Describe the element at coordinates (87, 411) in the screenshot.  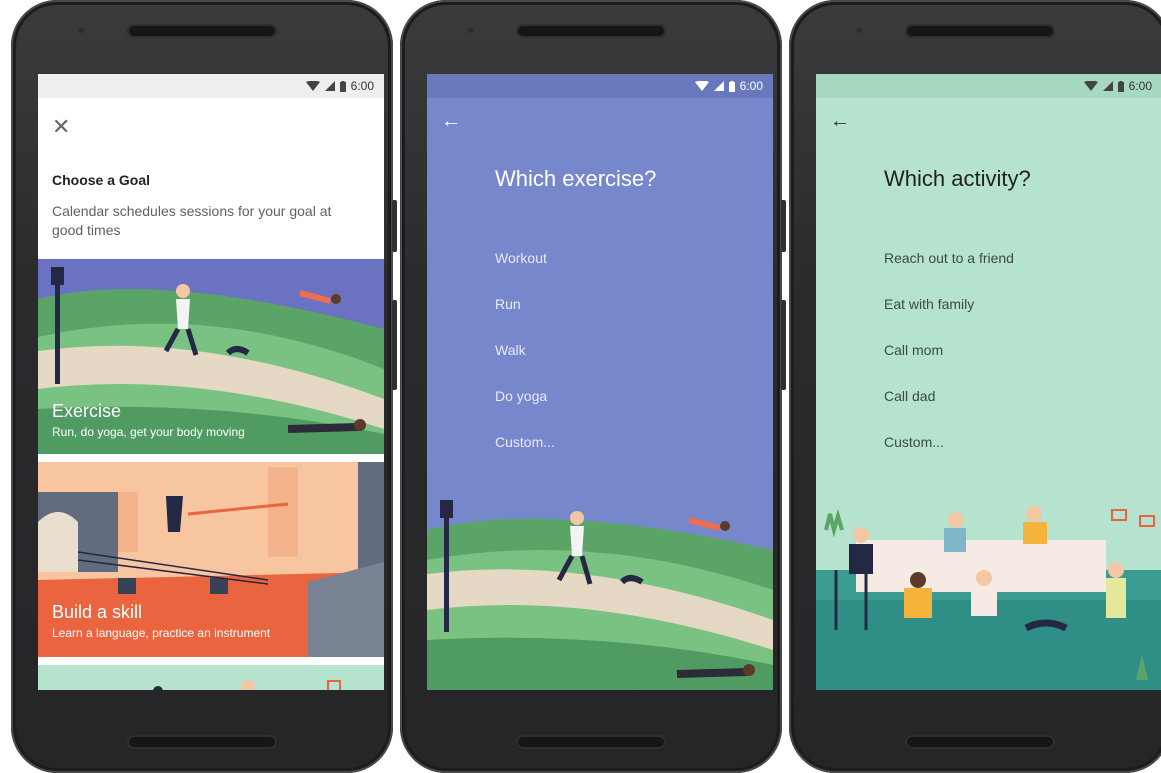
I see `card-title: Exercise` at that location.